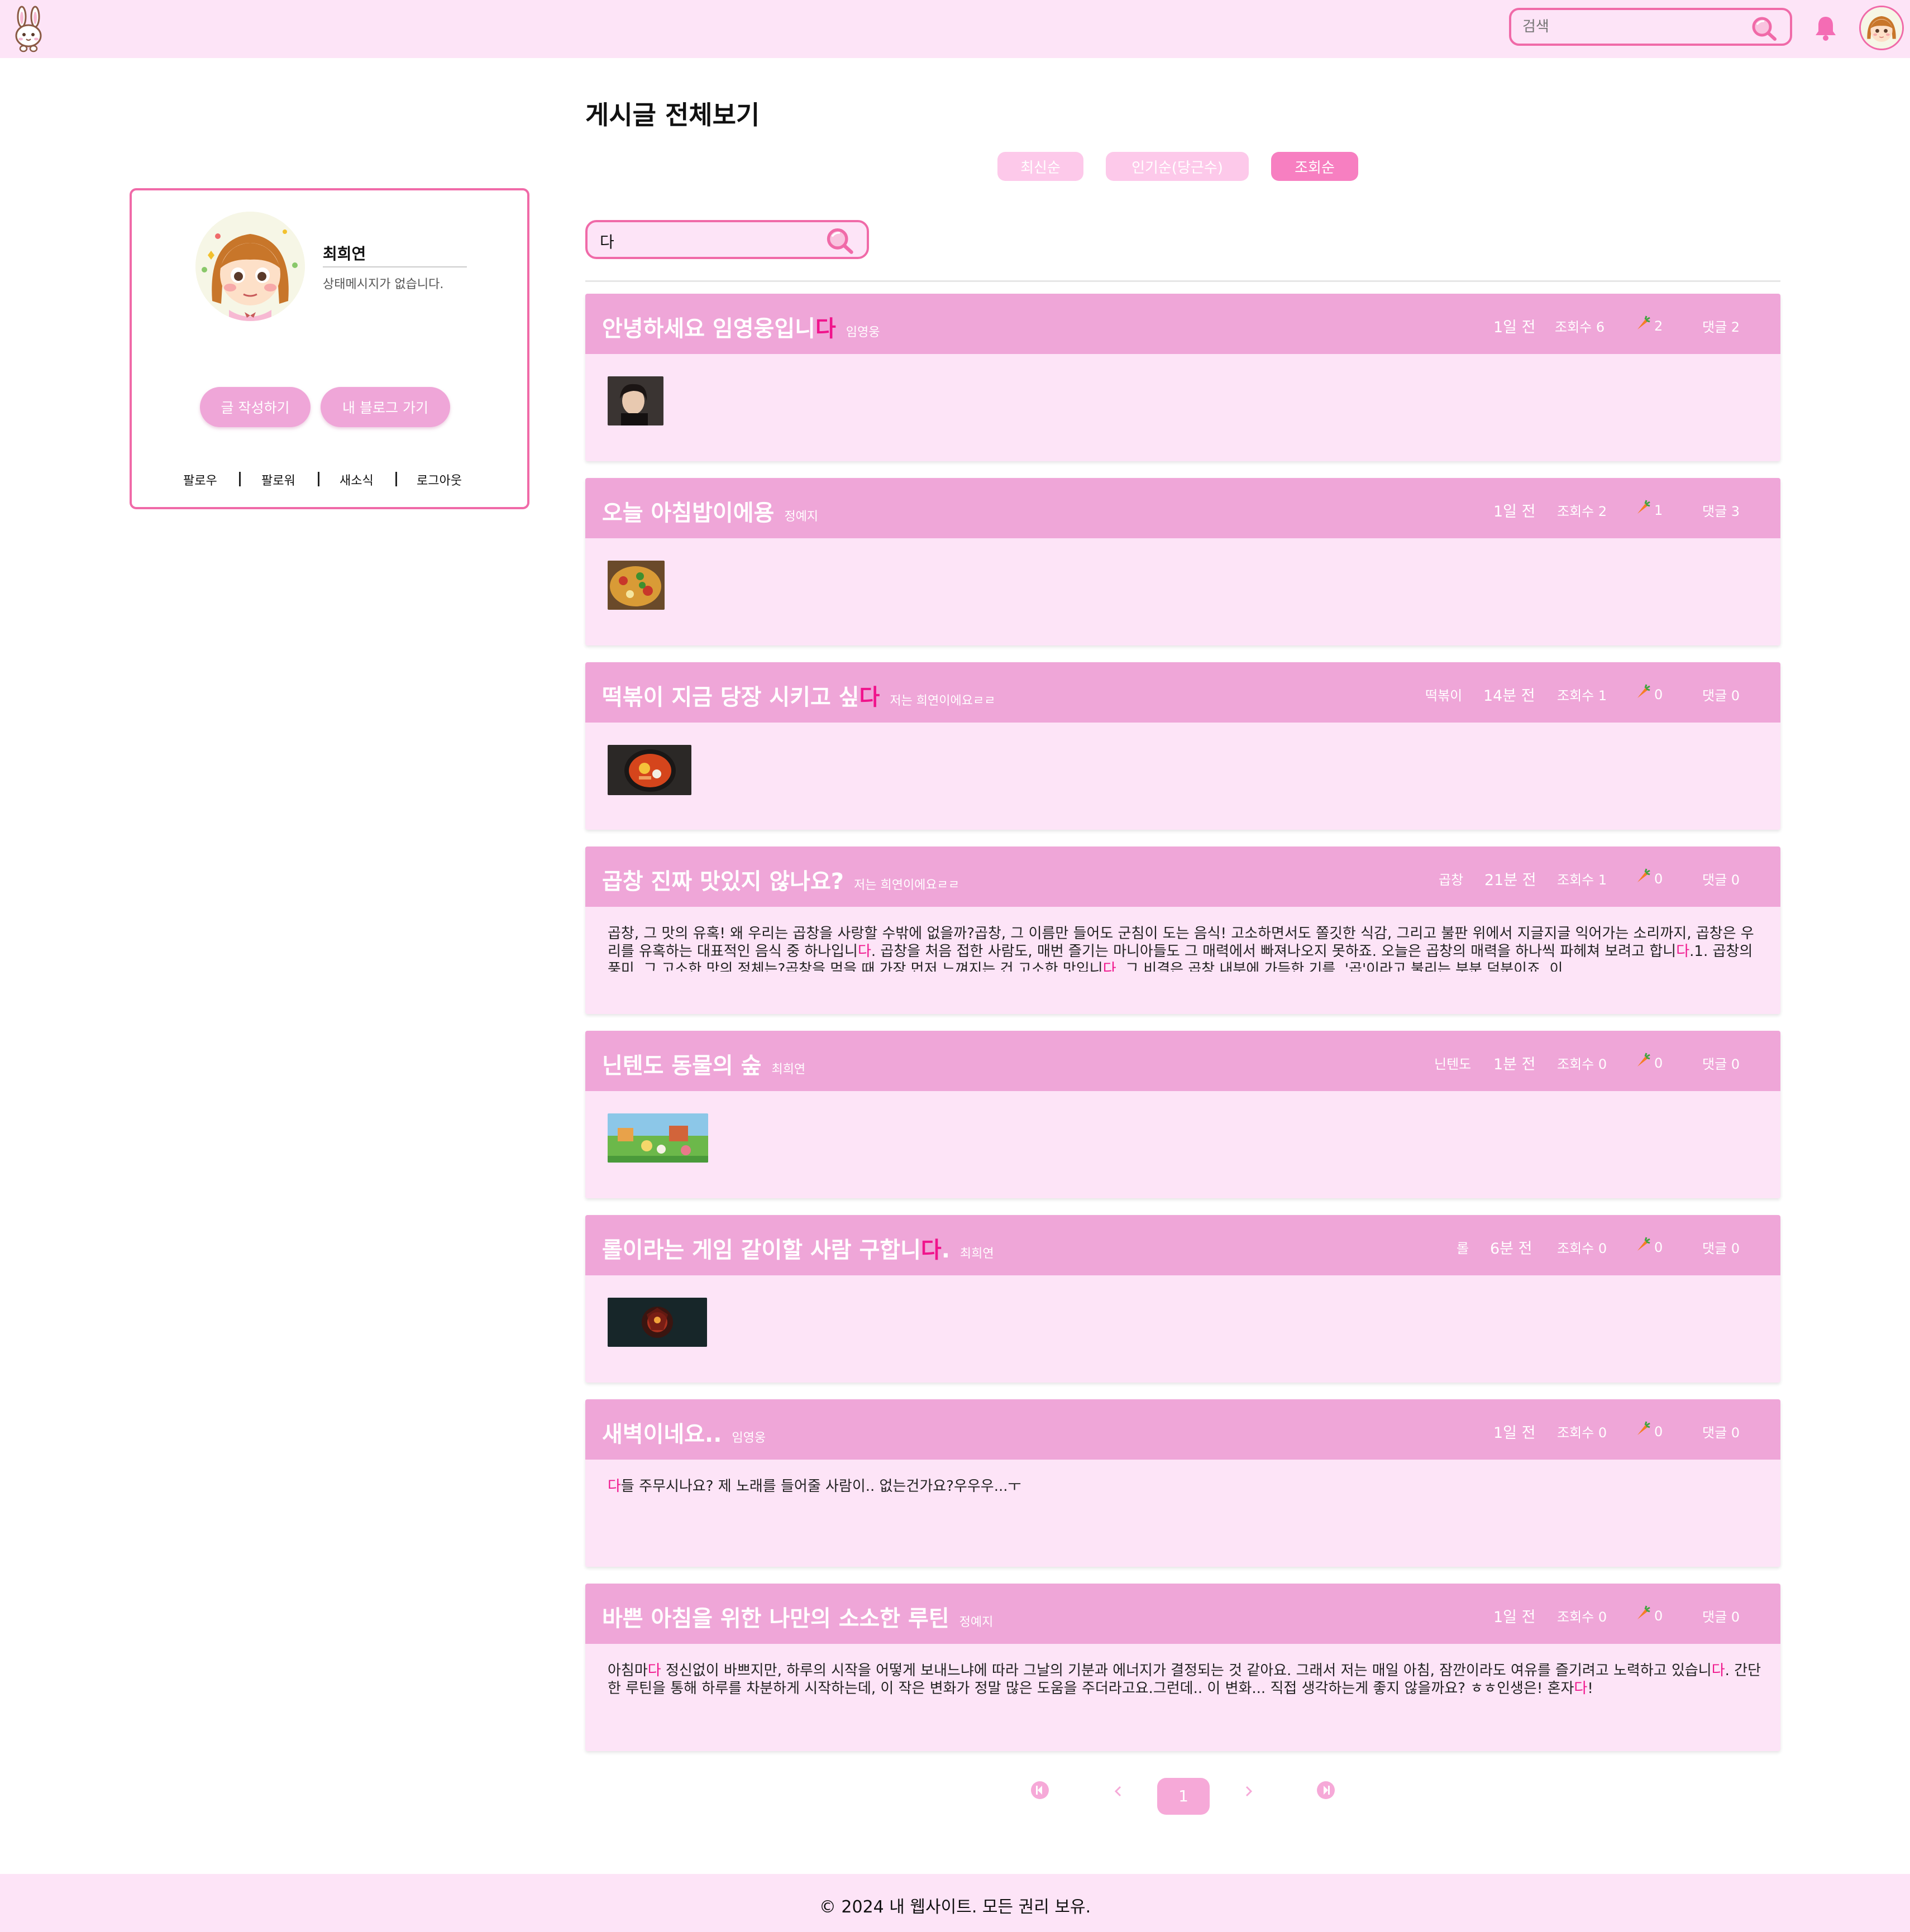 Image resolution: width=1910 pixels, height=1932 pixels. What do you see at coordinates (797, 1616) in the screenshot?
I see `post-title: 바쁜 아침을 위한 나만의 소소한 루틴 정예지` at bounding box center [797, 1616].